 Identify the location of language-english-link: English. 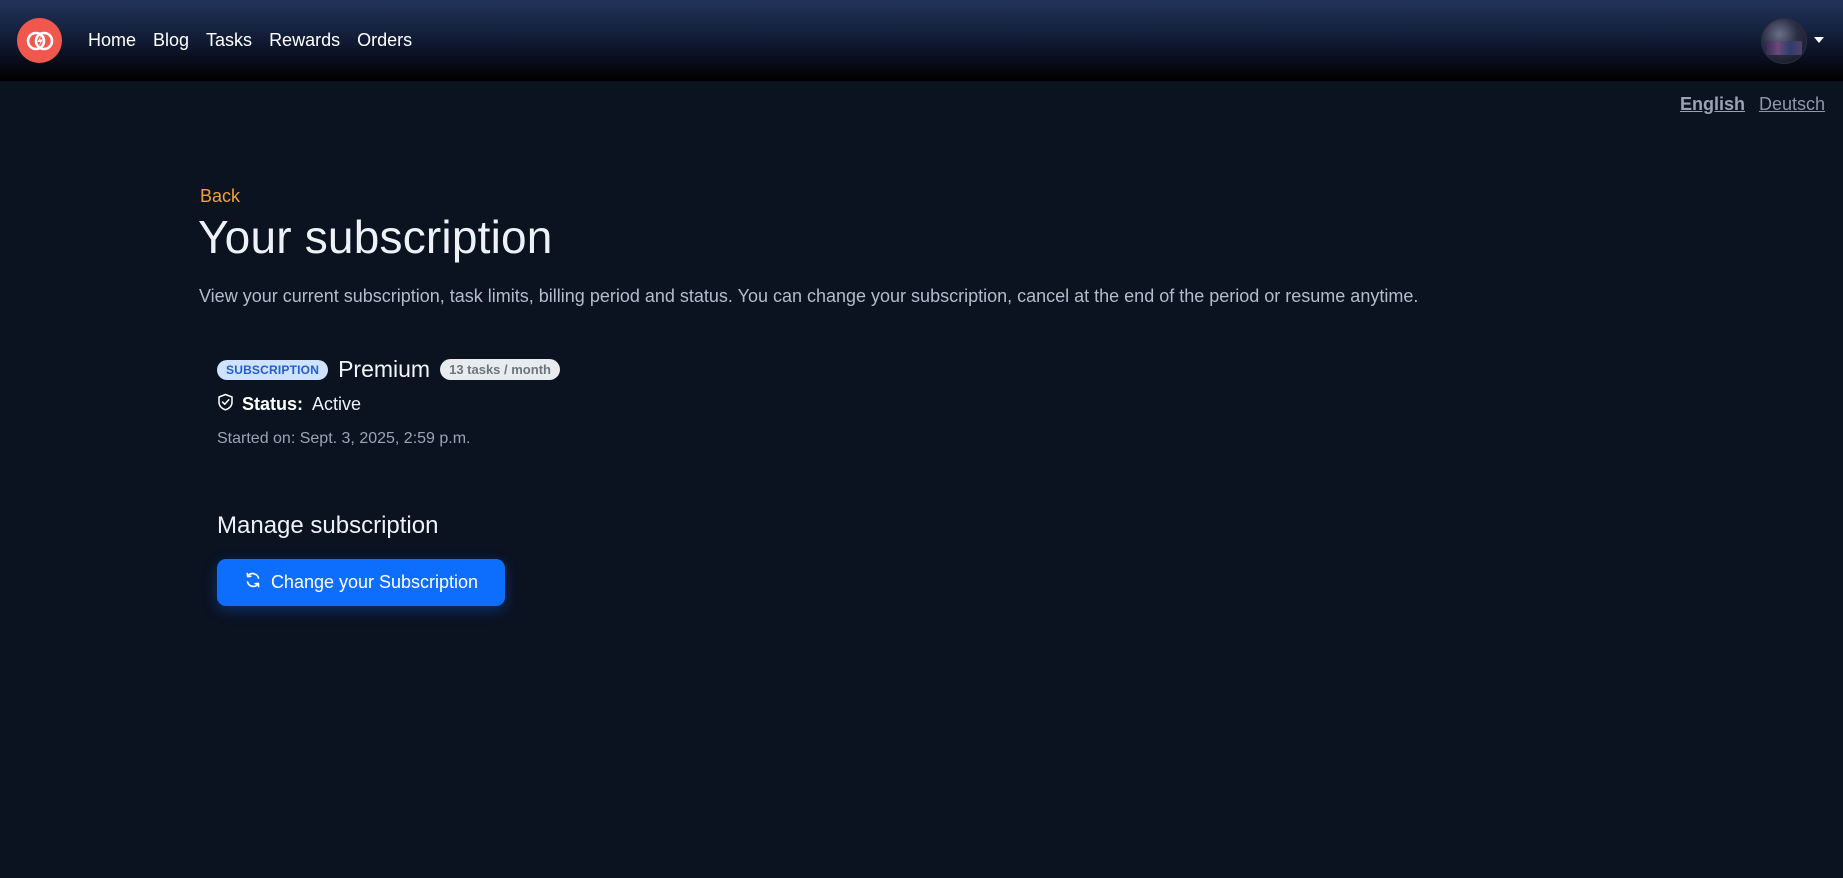
(1712, 104).